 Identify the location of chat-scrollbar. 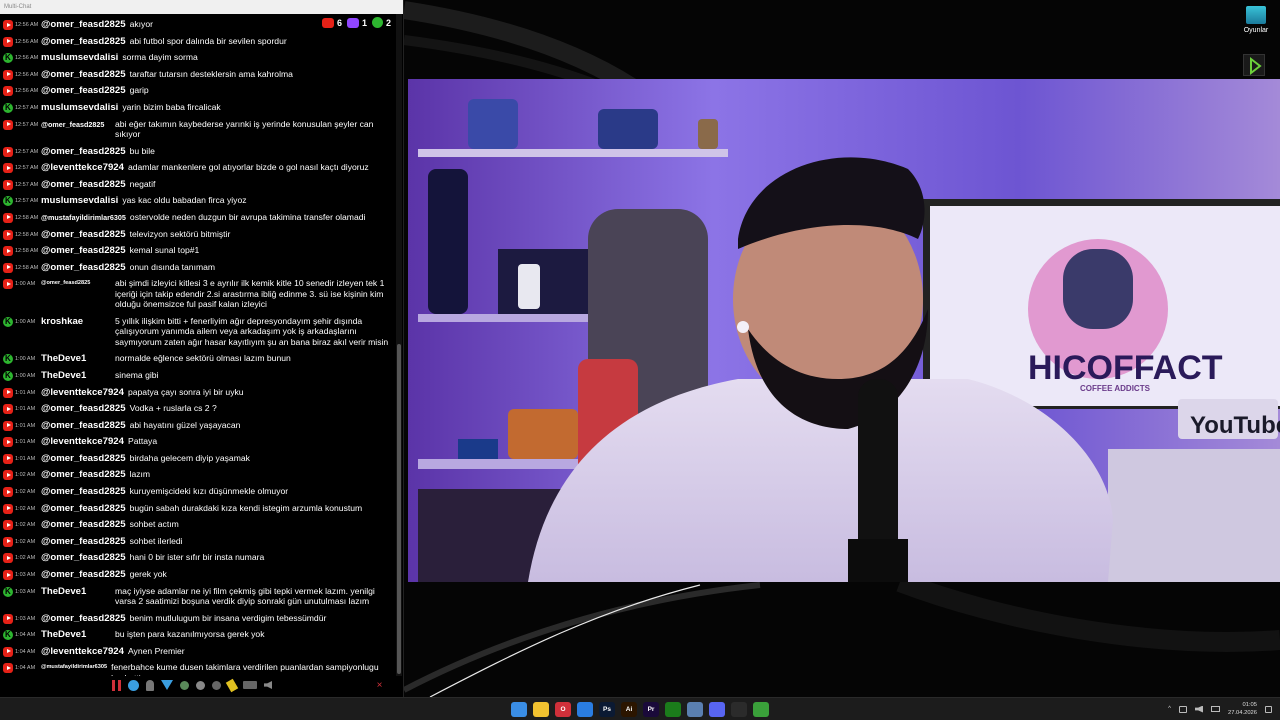
(399, 345).